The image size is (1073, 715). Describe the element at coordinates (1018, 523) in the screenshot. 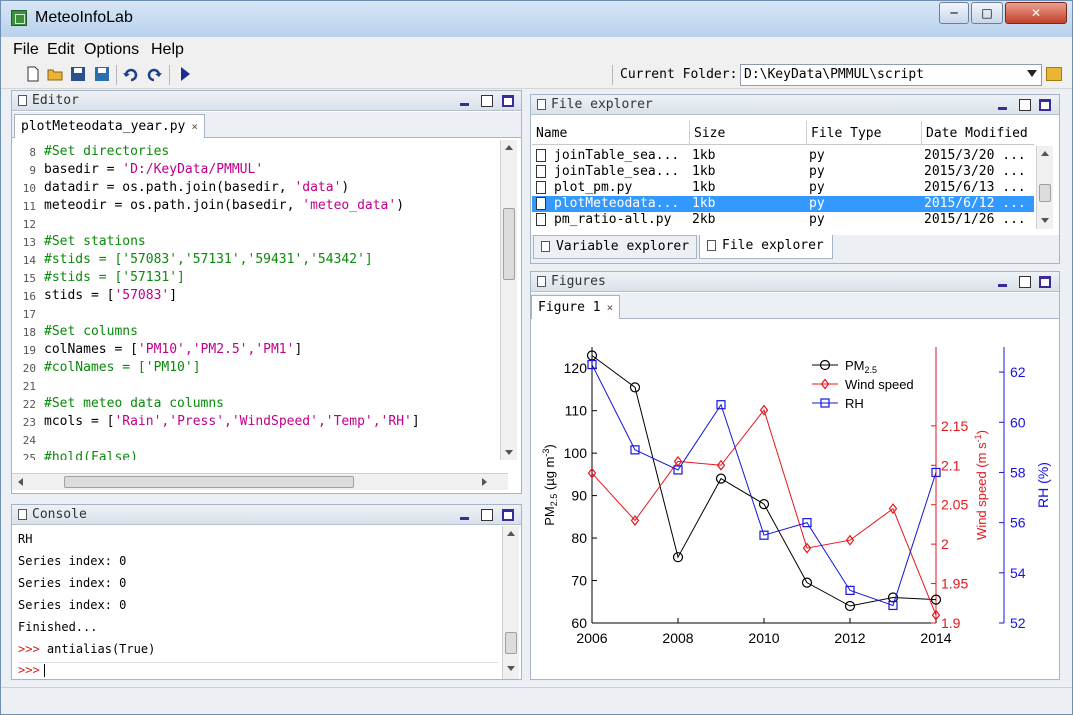

I see `rh-tick-label: 56` at that location.